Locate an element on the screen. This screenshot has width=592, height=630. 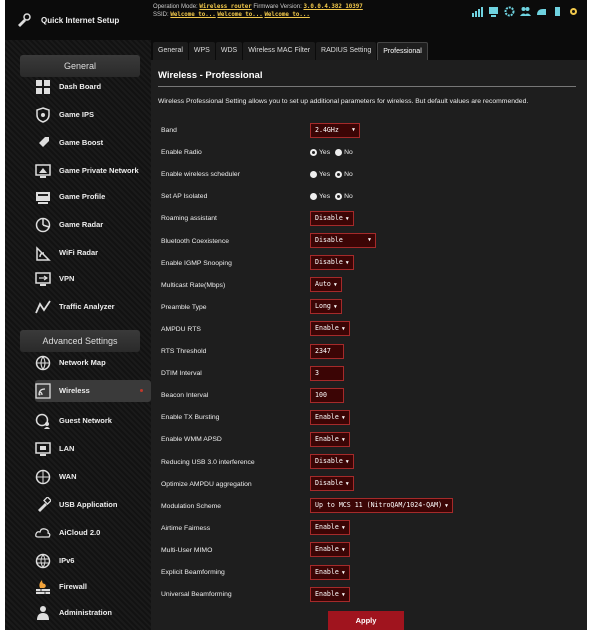
usb-icon is located at coordinates (557, 11).